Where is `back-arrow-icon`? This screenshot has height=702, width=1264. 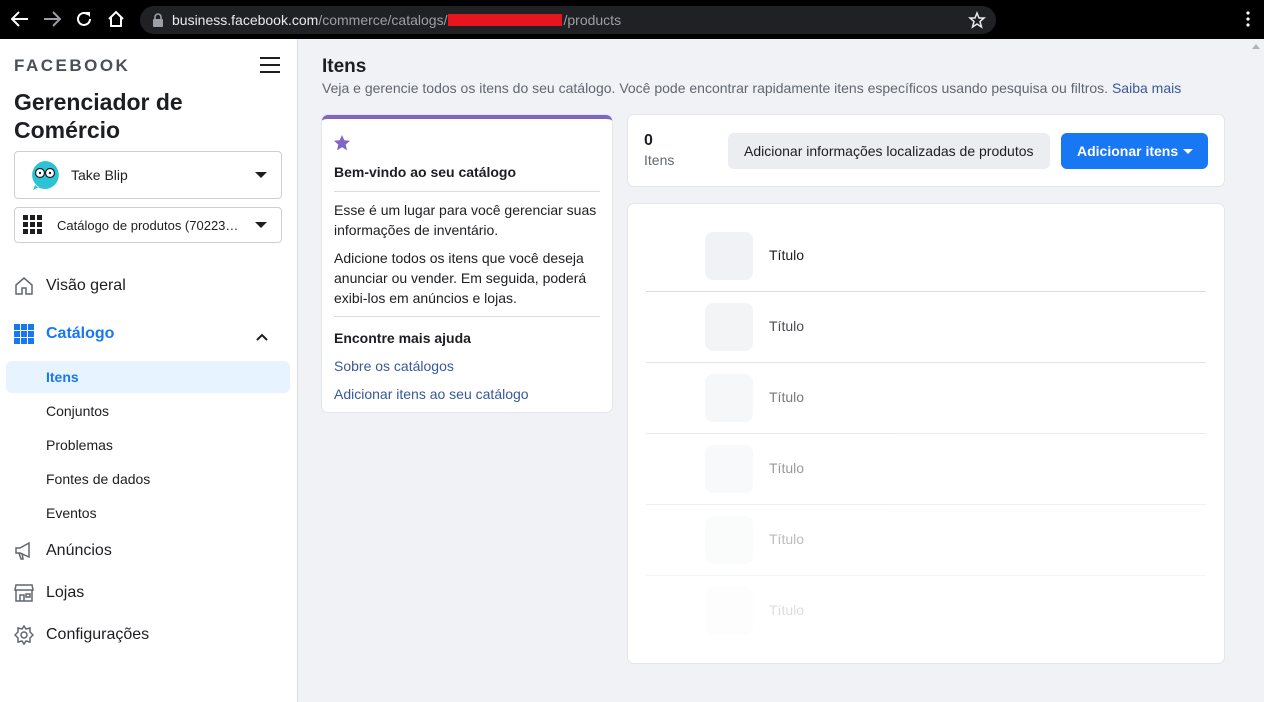 back-arrow-icon is located at coordinates (20, 19).